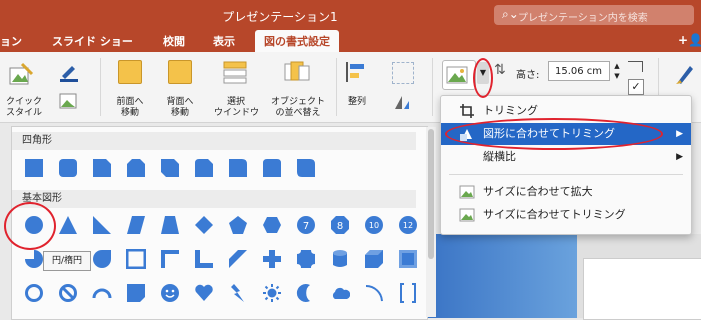 Image resolution: width=701 pixels, height=320 pixels. I want to click on arc-shape, so click(374, 293).